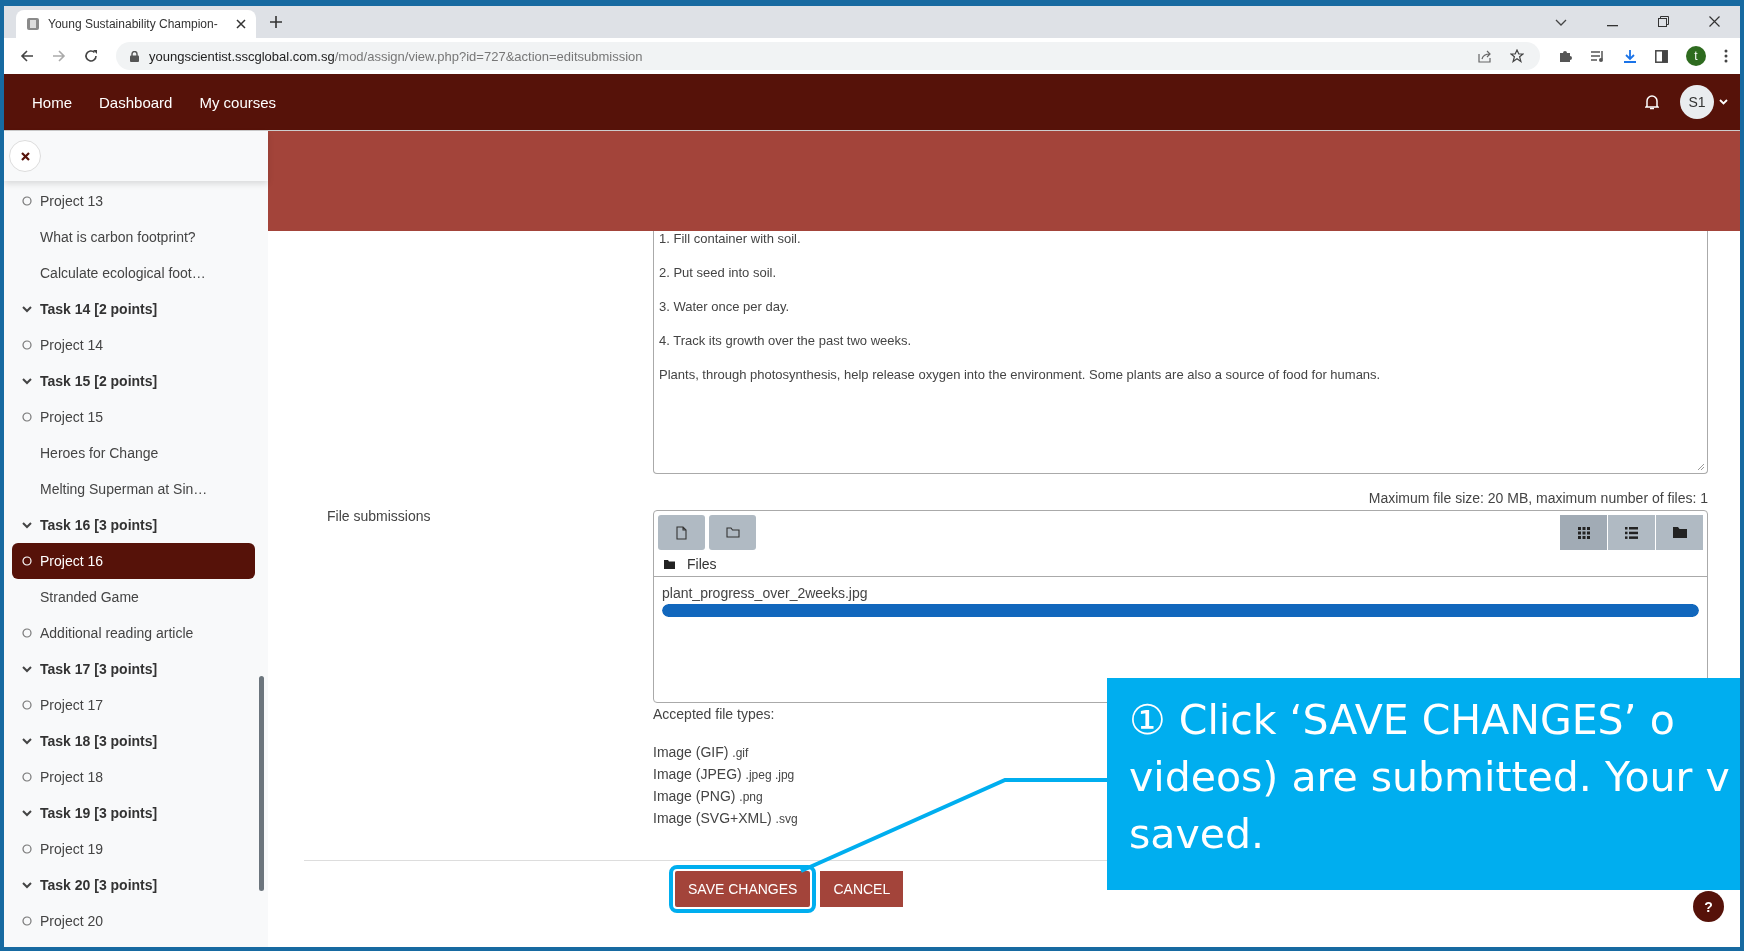  I want to click on file-type-text: Image (SVG+XML) .svg, so click(725, 818).